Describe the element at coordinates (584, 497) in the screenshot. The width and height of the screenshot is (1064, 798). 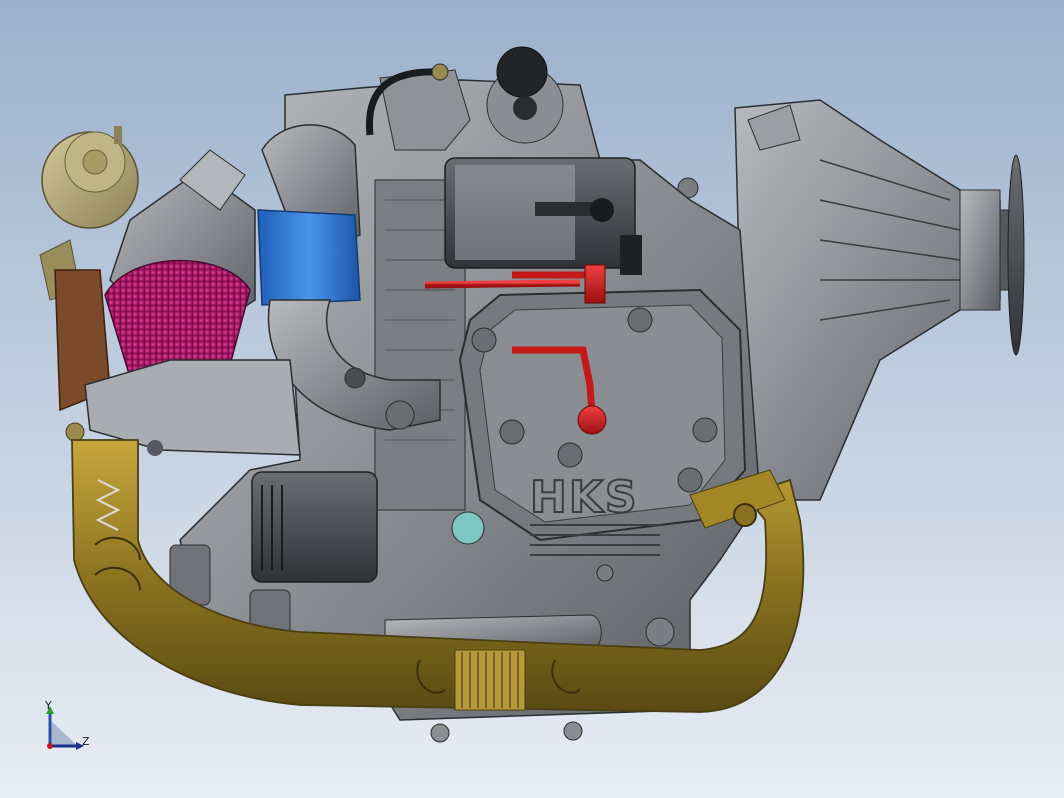
I see `hks-logo: HKS` at that location.